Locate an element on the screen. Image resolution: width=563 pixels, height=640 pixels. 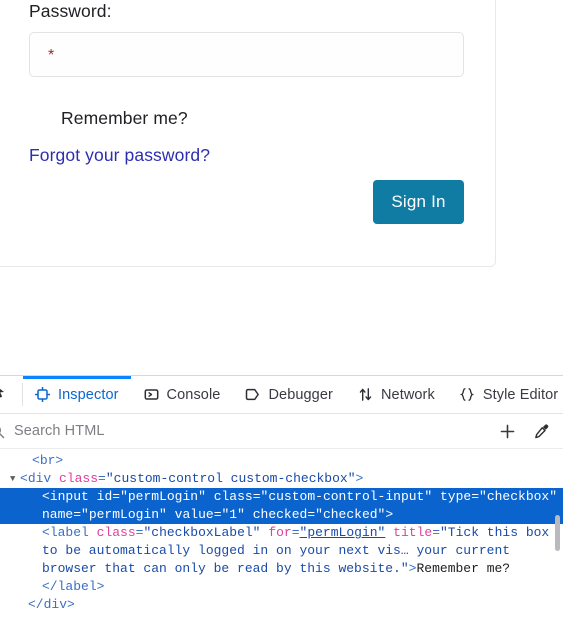
markup-token: value is located at coordinates (194, 514).